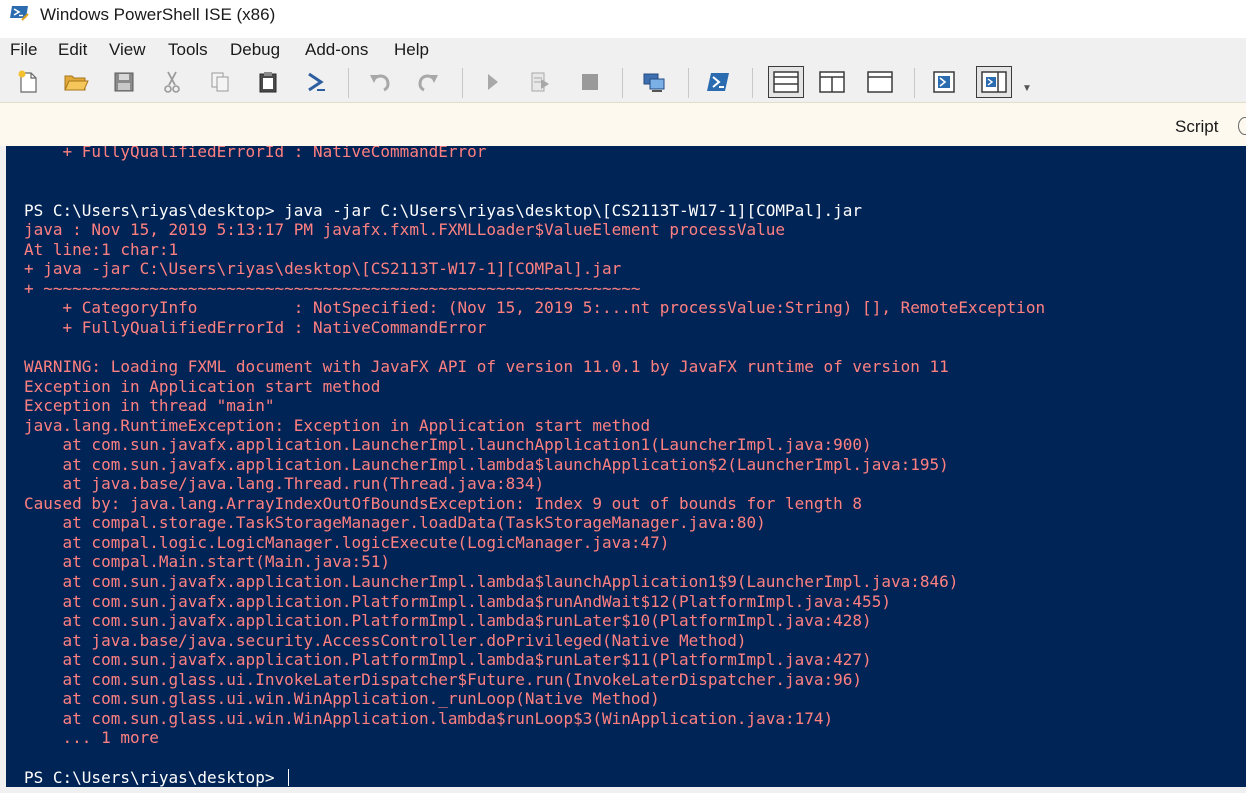  I want to click on console-prompt: PS C:\Users\riyas\desktop>, so click(534, 778).